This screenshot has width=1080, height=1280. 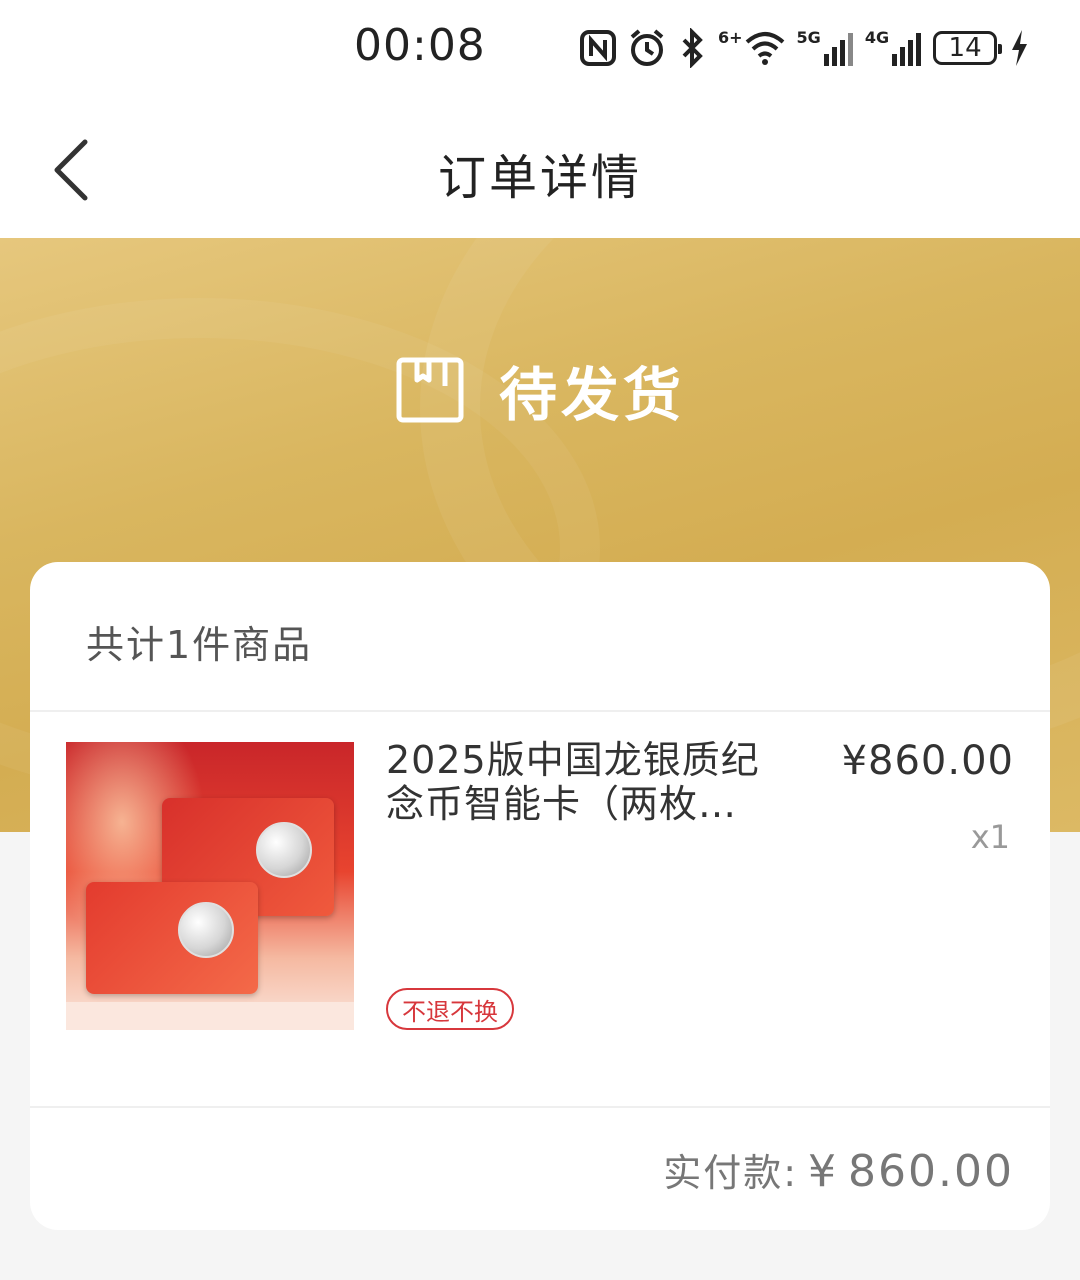 What do you see at coordinates (877, 37) in the screenshot?
I see `network-tag-2: 4G` at bounding box center [877, 37].